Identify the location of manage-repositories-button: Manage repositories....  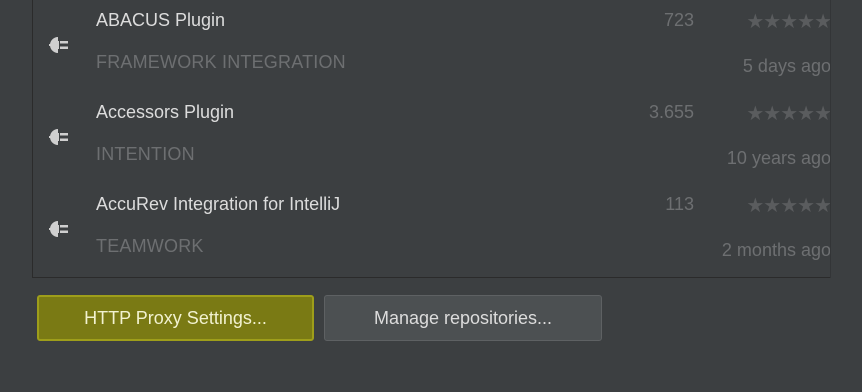
(463, 318).